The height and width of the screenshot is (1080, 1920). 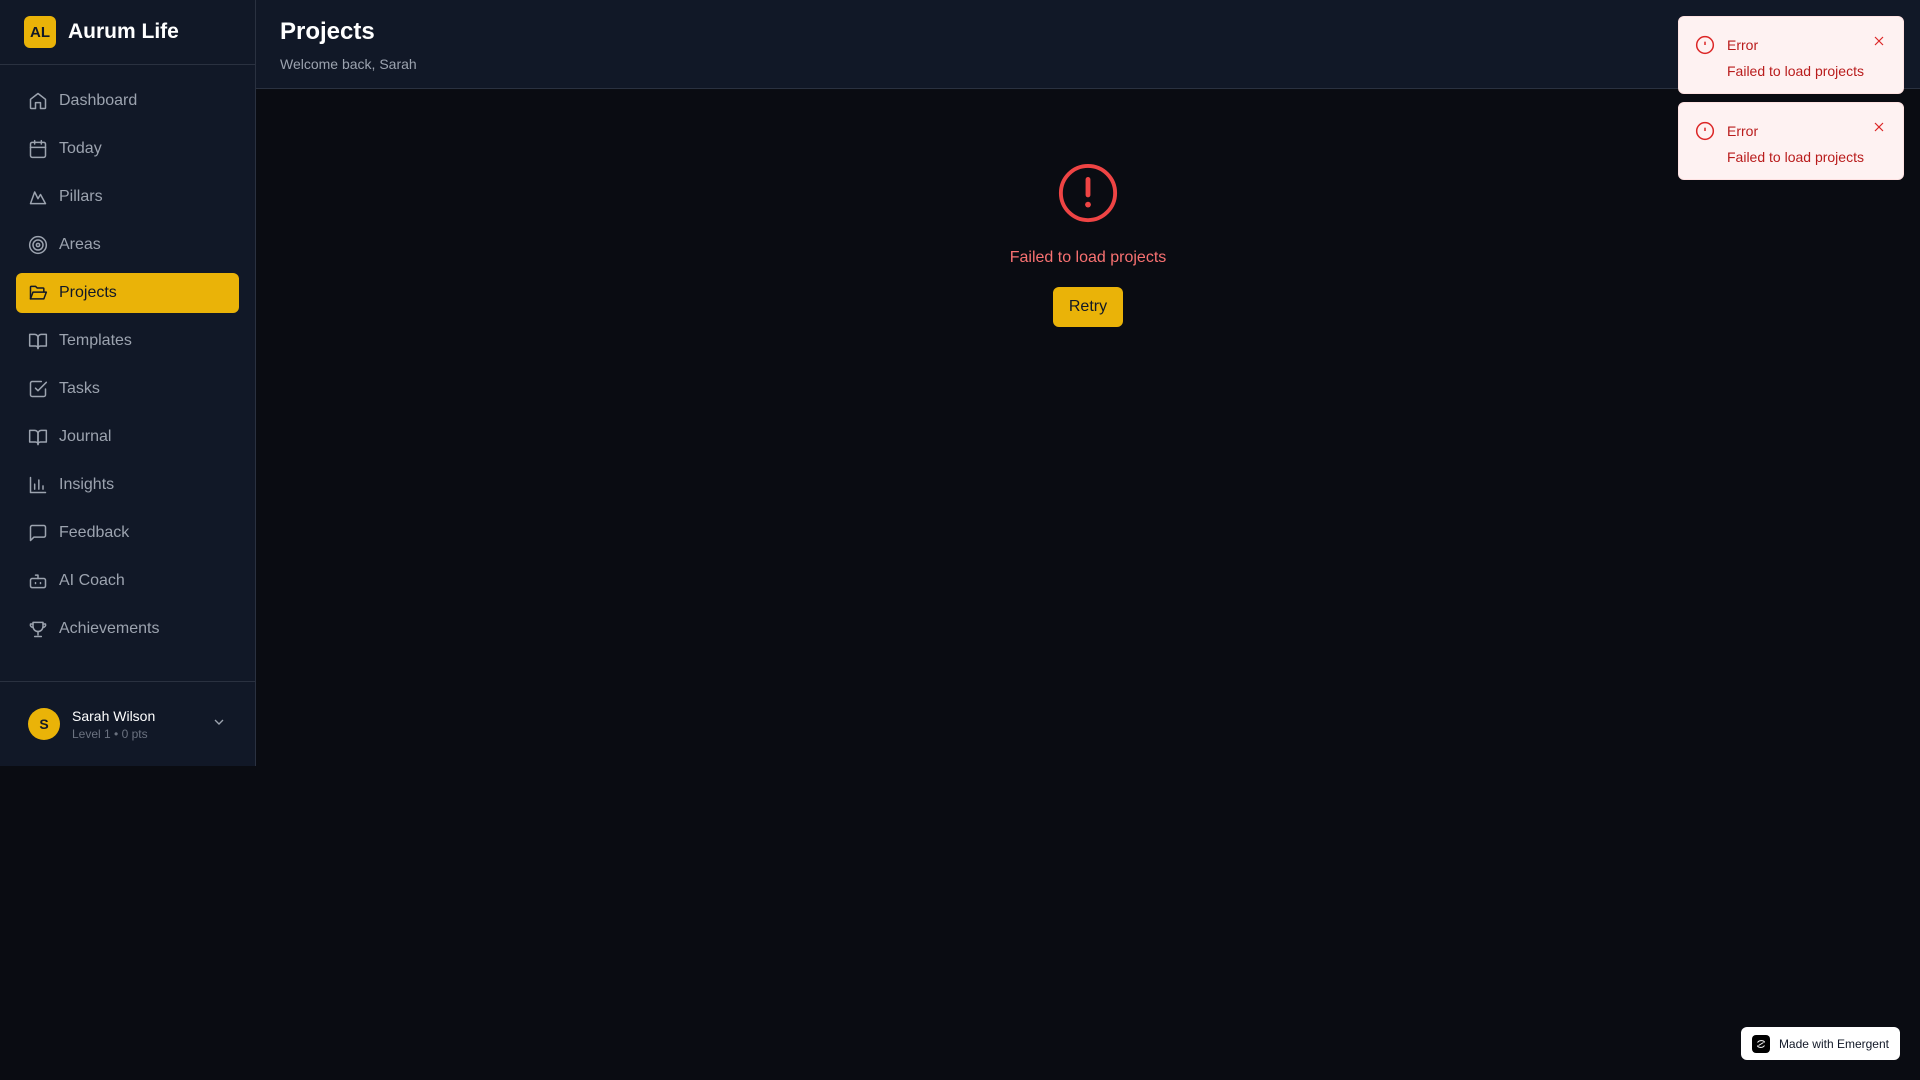 What do you see at coordinates (95, 340) in the screenshot?
I see `sidebar-item-label: Templates` at bounding box center [95, 340].